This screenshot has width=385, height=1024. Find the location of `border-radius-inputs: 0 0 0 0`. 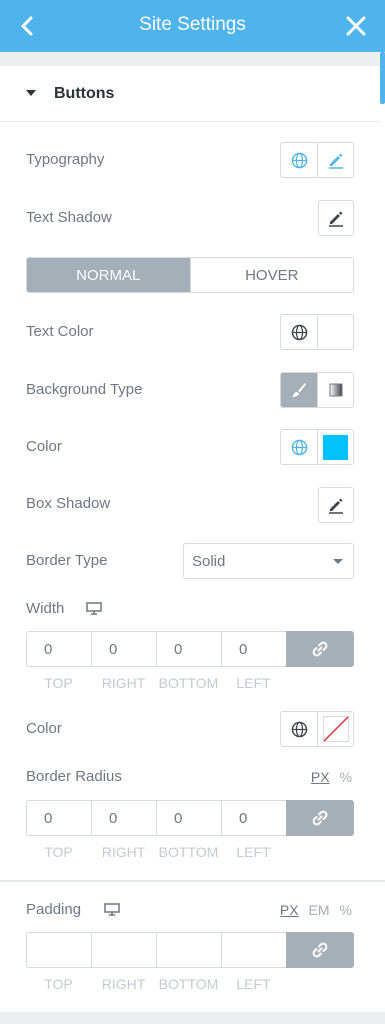

border-radius-inputs: 0 0 0 0 is located at coordinates (190, 818).